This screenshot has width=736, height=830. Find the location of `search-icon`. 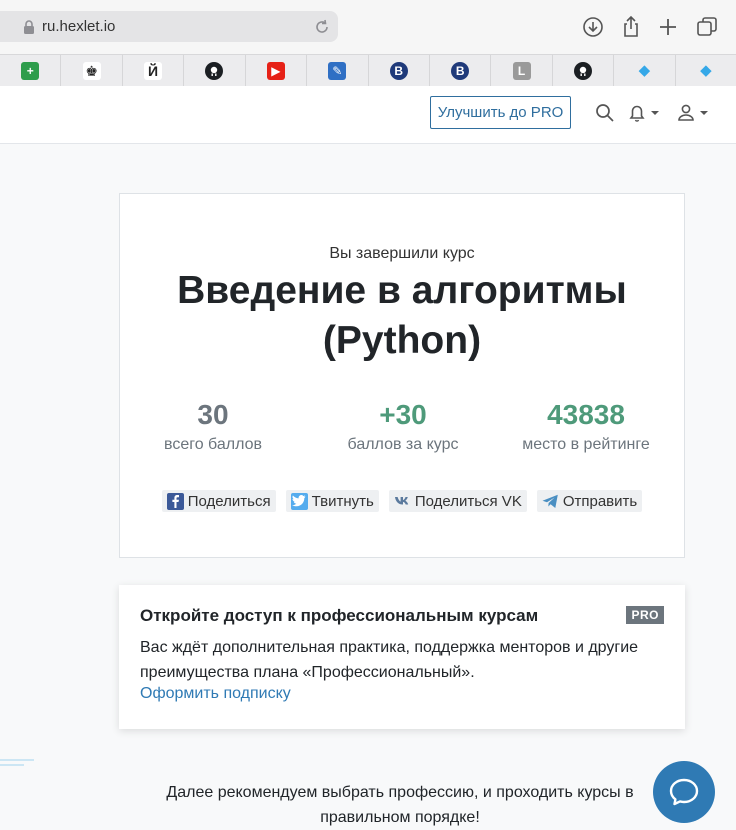

search-icon is located at coordinates (605, 113).